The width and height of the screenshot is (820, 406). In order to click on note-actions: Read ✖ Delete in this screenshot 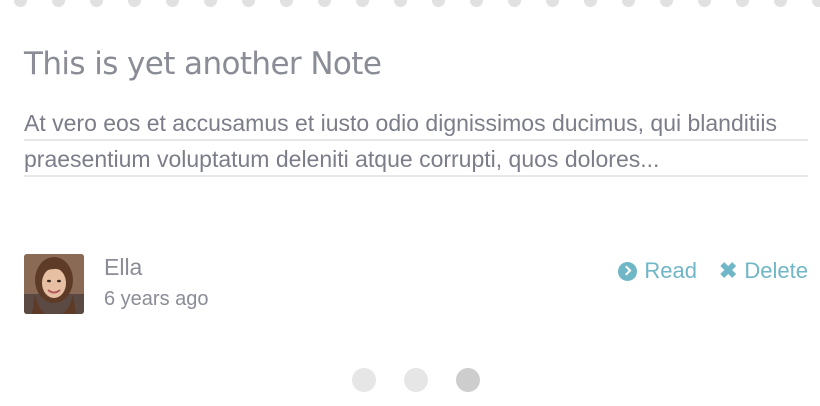, I will do `click(713, 271)`.